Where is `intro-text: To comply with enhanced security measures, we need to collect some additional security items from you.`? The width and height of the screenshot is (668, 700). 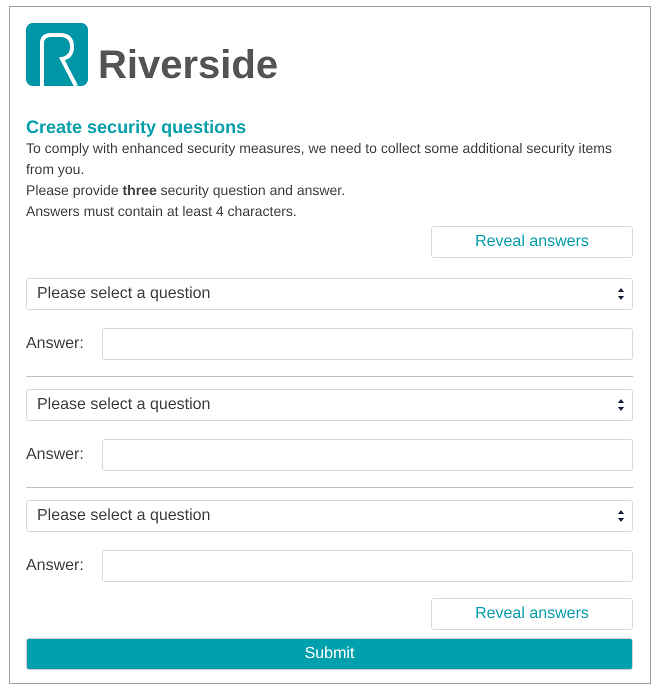 intro-text: To comply with enhanced security measures, we need to collect some additional security items from you. is located at coordinates (319, 159).